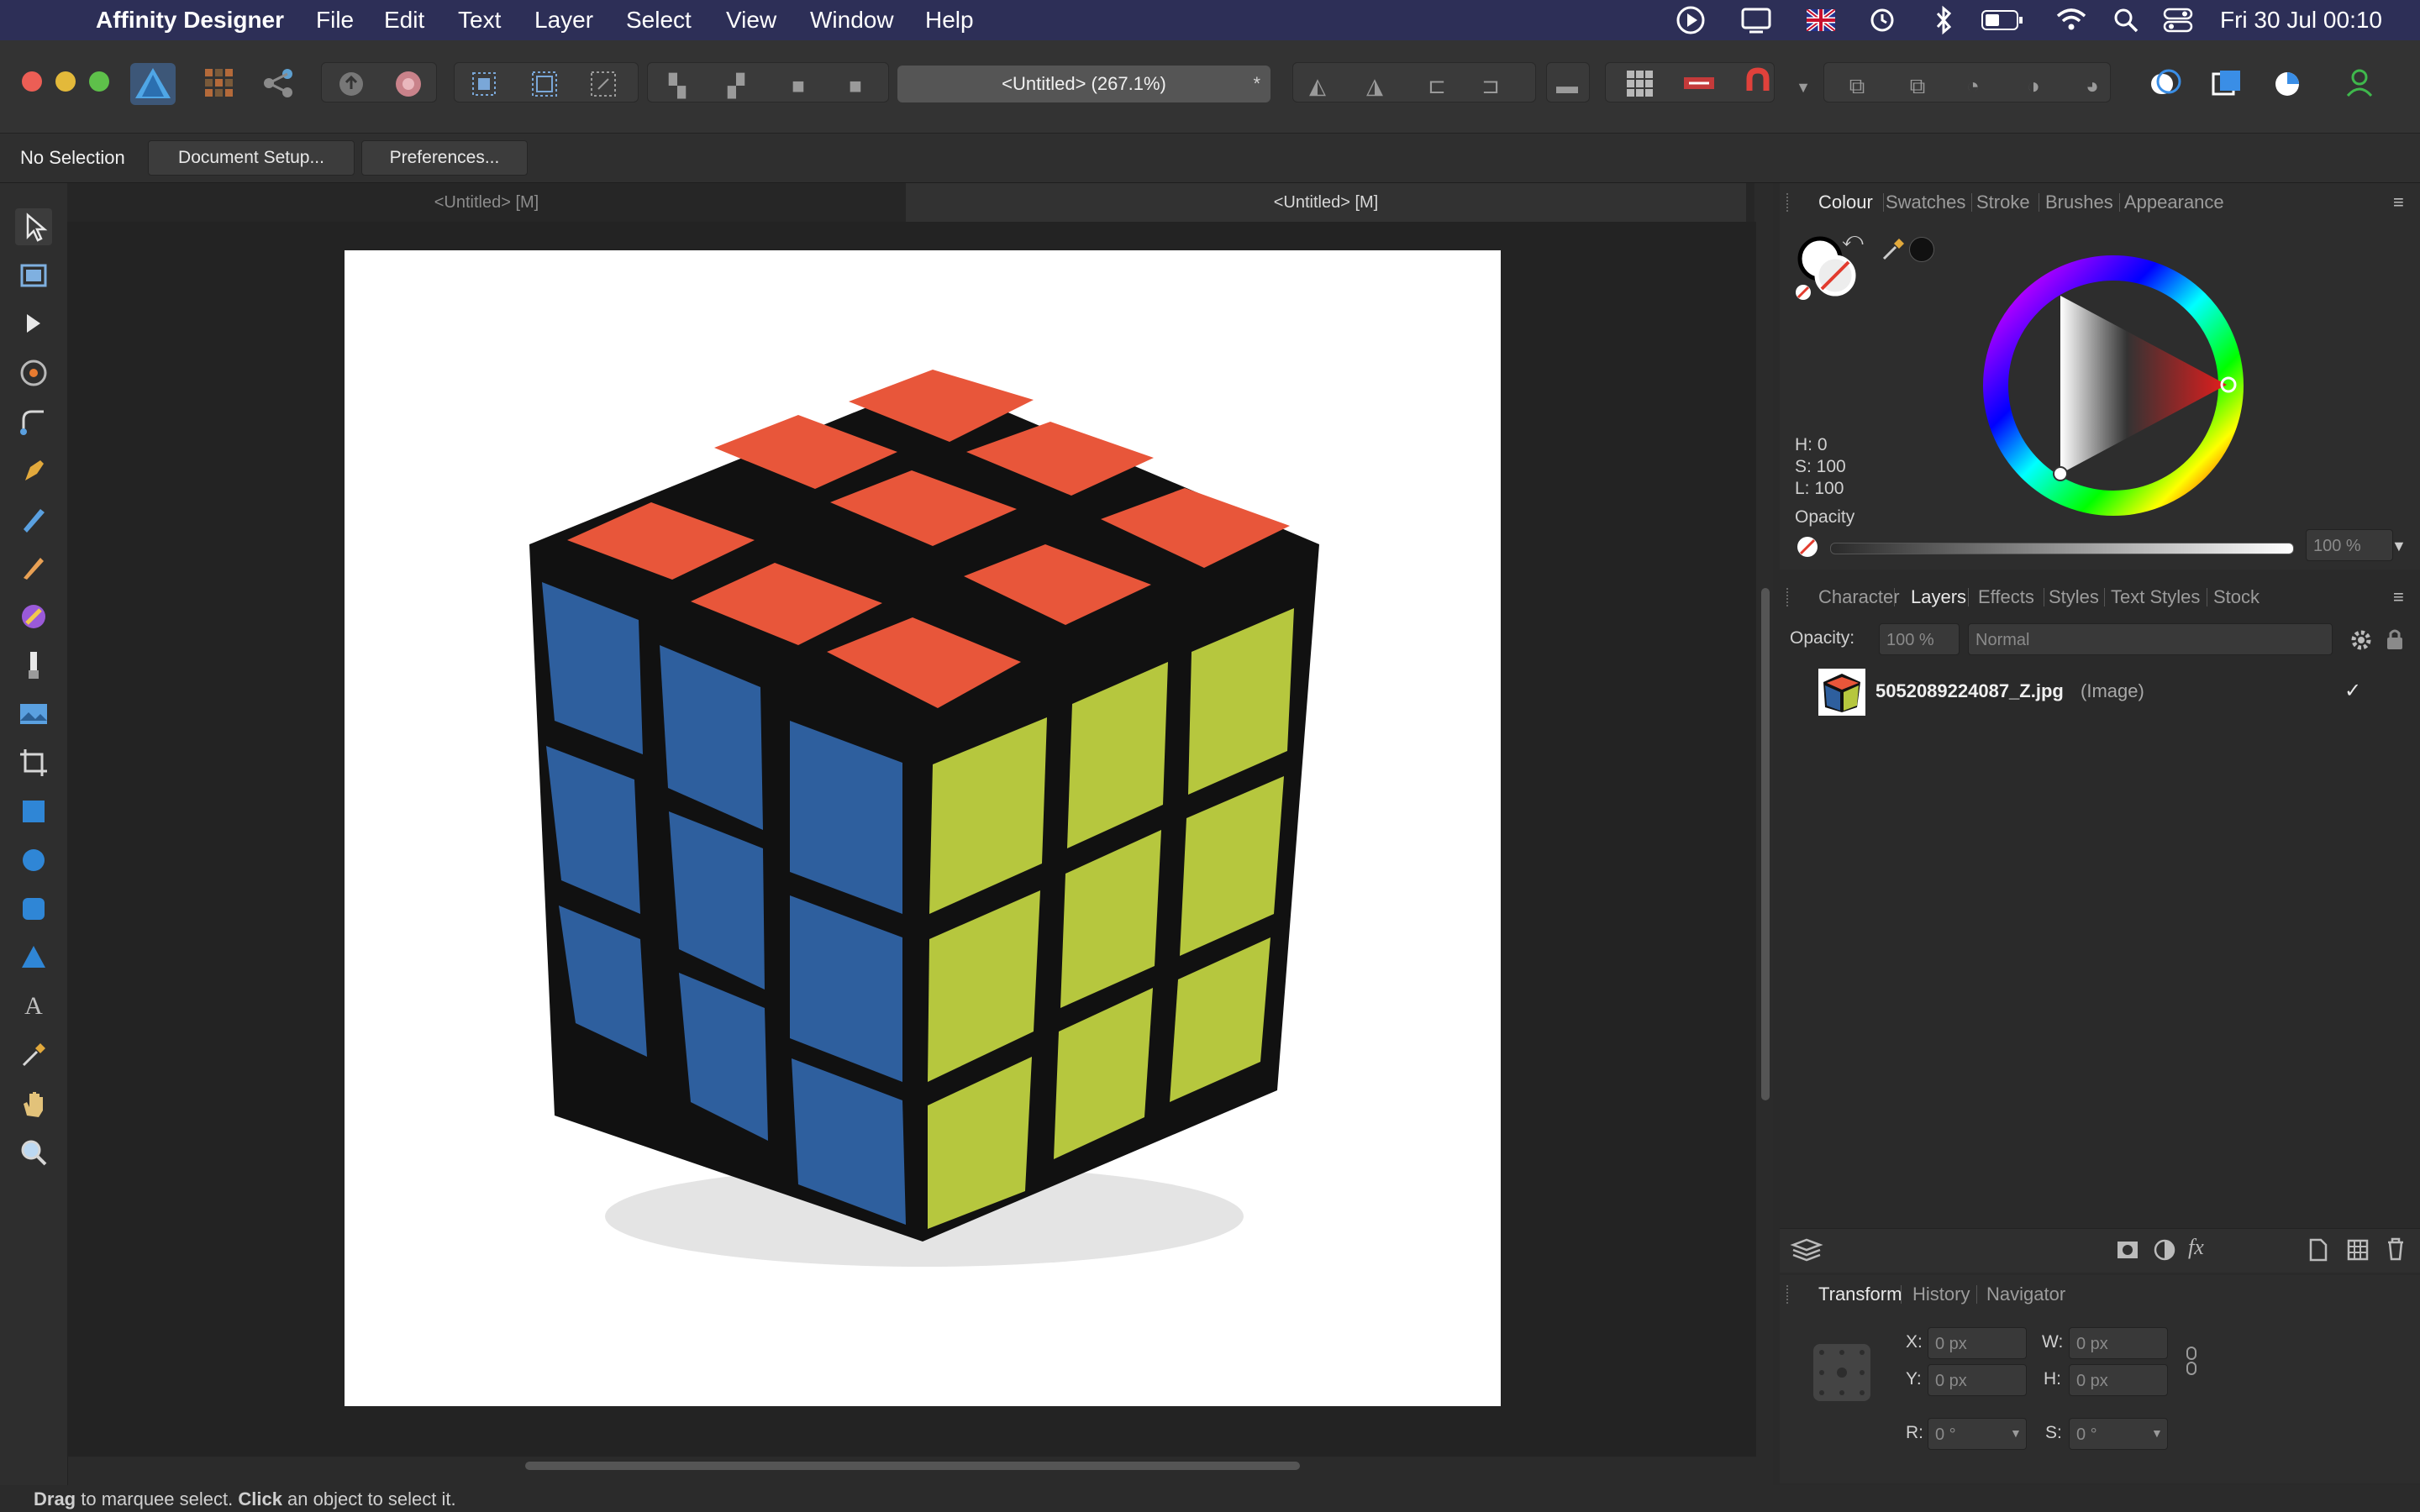  I want to click on battery-icon, so click(2002, 20).